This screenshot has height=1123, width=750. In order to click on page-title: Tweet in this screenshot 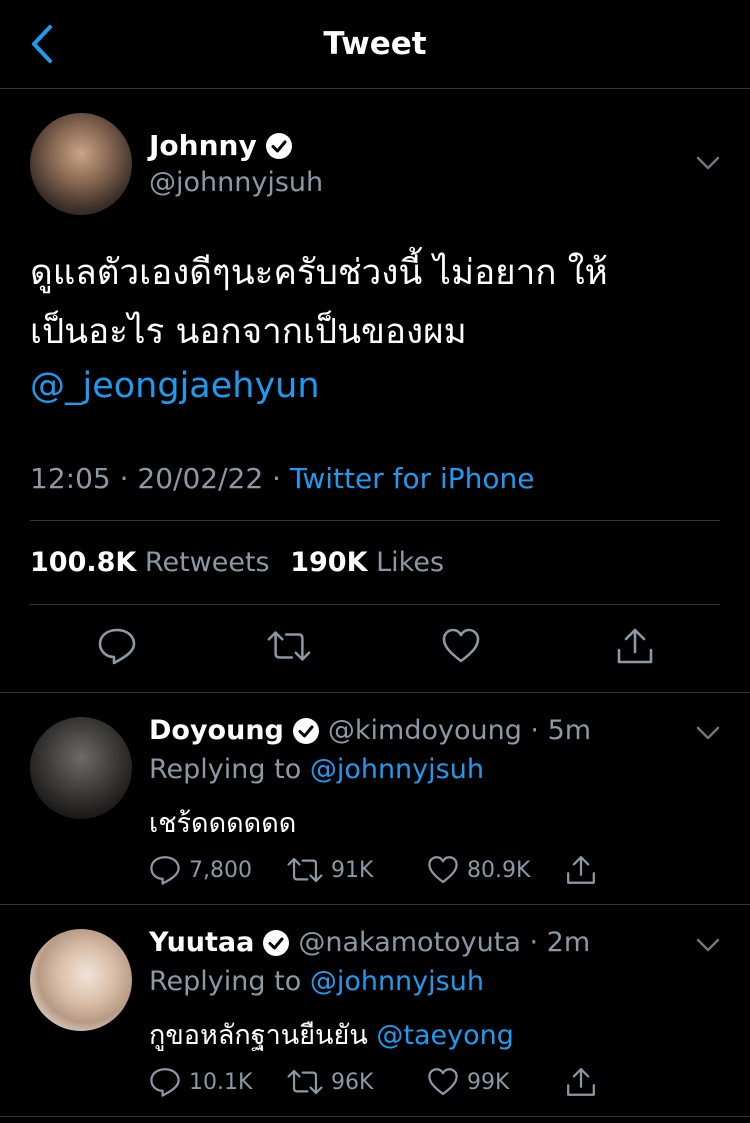, I will do `click(375, 44)`.